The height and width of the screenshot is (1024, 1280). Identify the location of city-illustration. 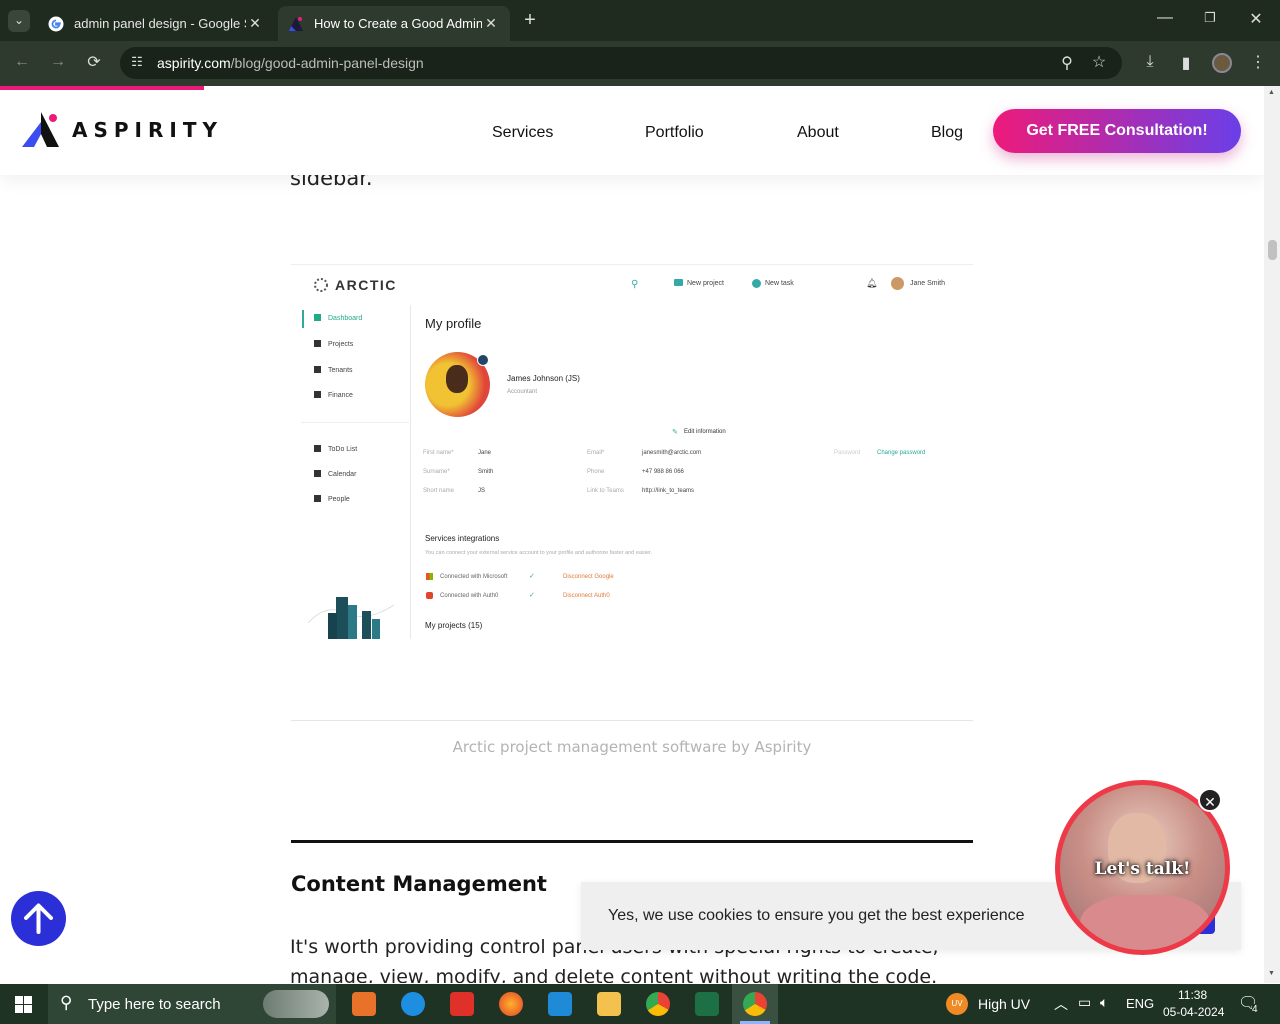
(351, 618).